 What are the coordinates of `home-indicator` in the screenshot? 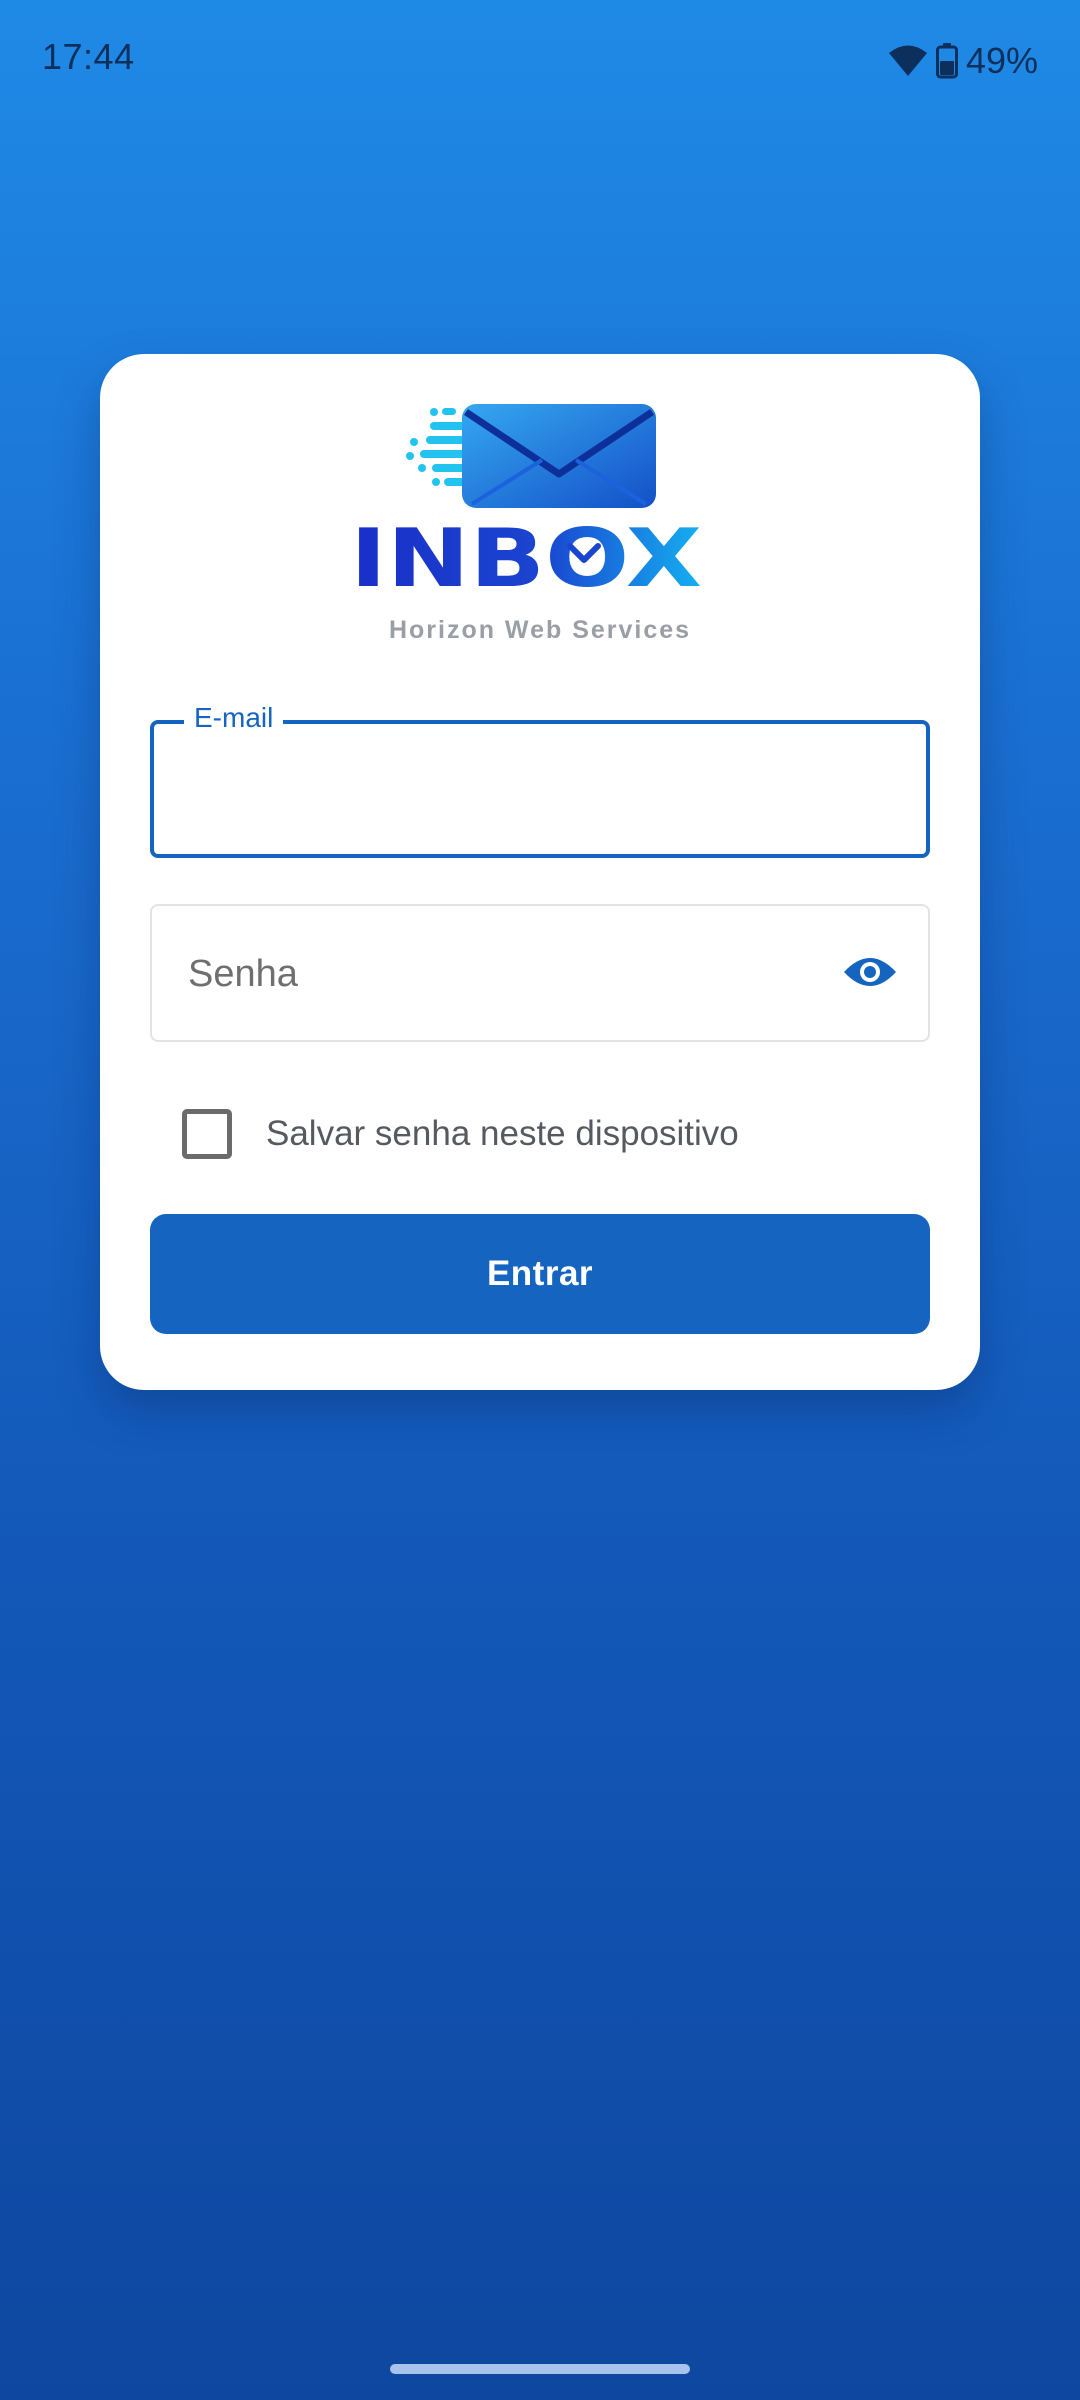 It's located at (540, 2369).